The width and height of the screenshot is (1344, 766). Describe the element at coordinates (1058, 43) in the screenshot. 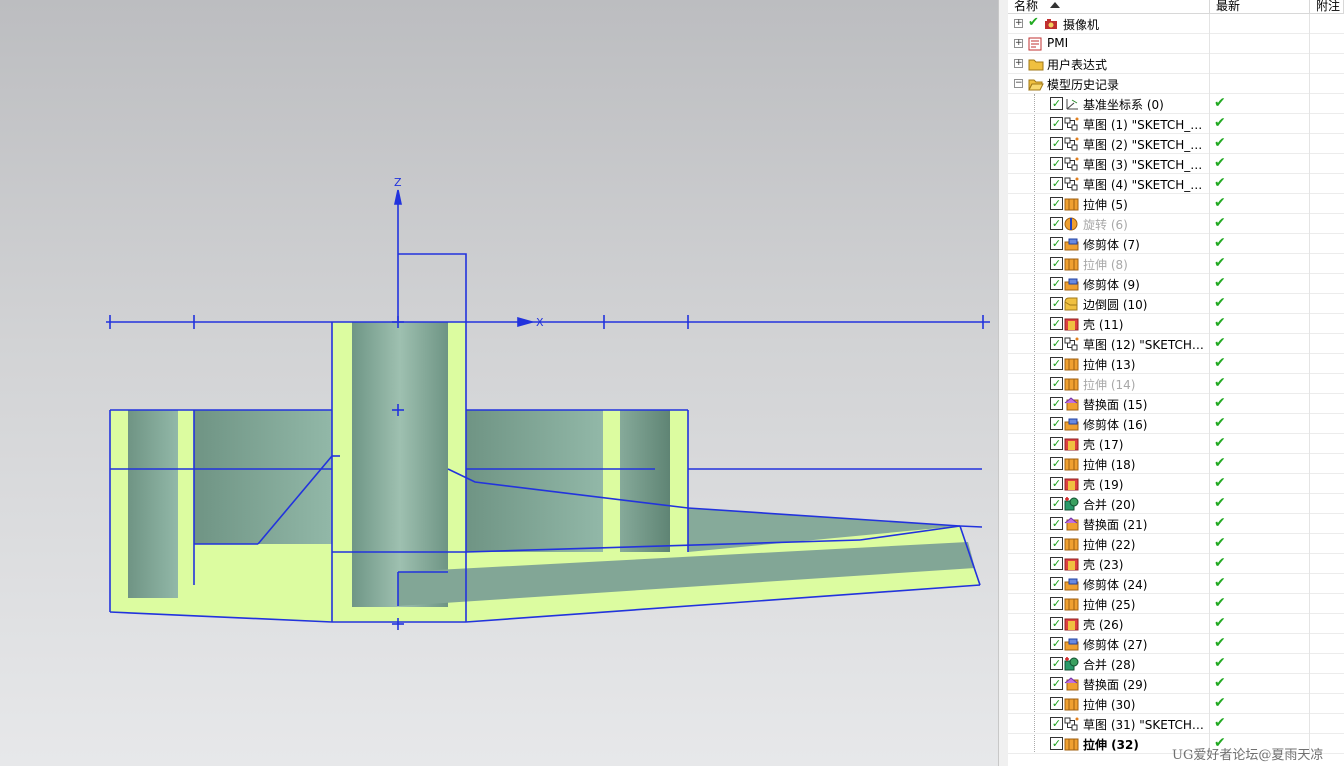

I see `tree-node-label: PMI` at that location.